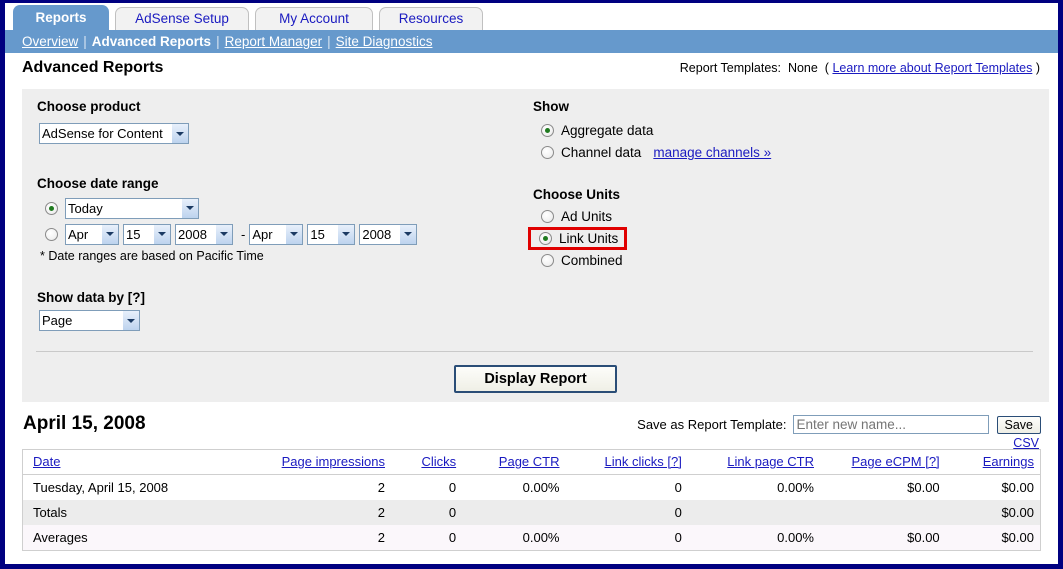  I want to click on cell-page-ecpm, so click(883, 512).